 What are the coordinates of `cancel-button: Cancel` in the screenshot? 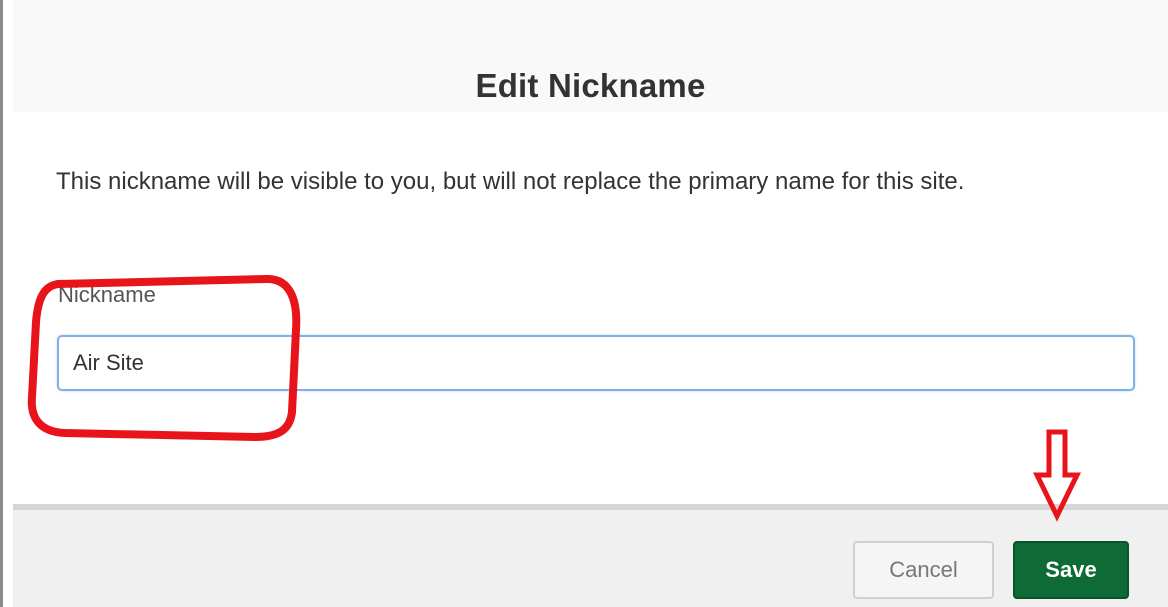 It's located at (923, 570).